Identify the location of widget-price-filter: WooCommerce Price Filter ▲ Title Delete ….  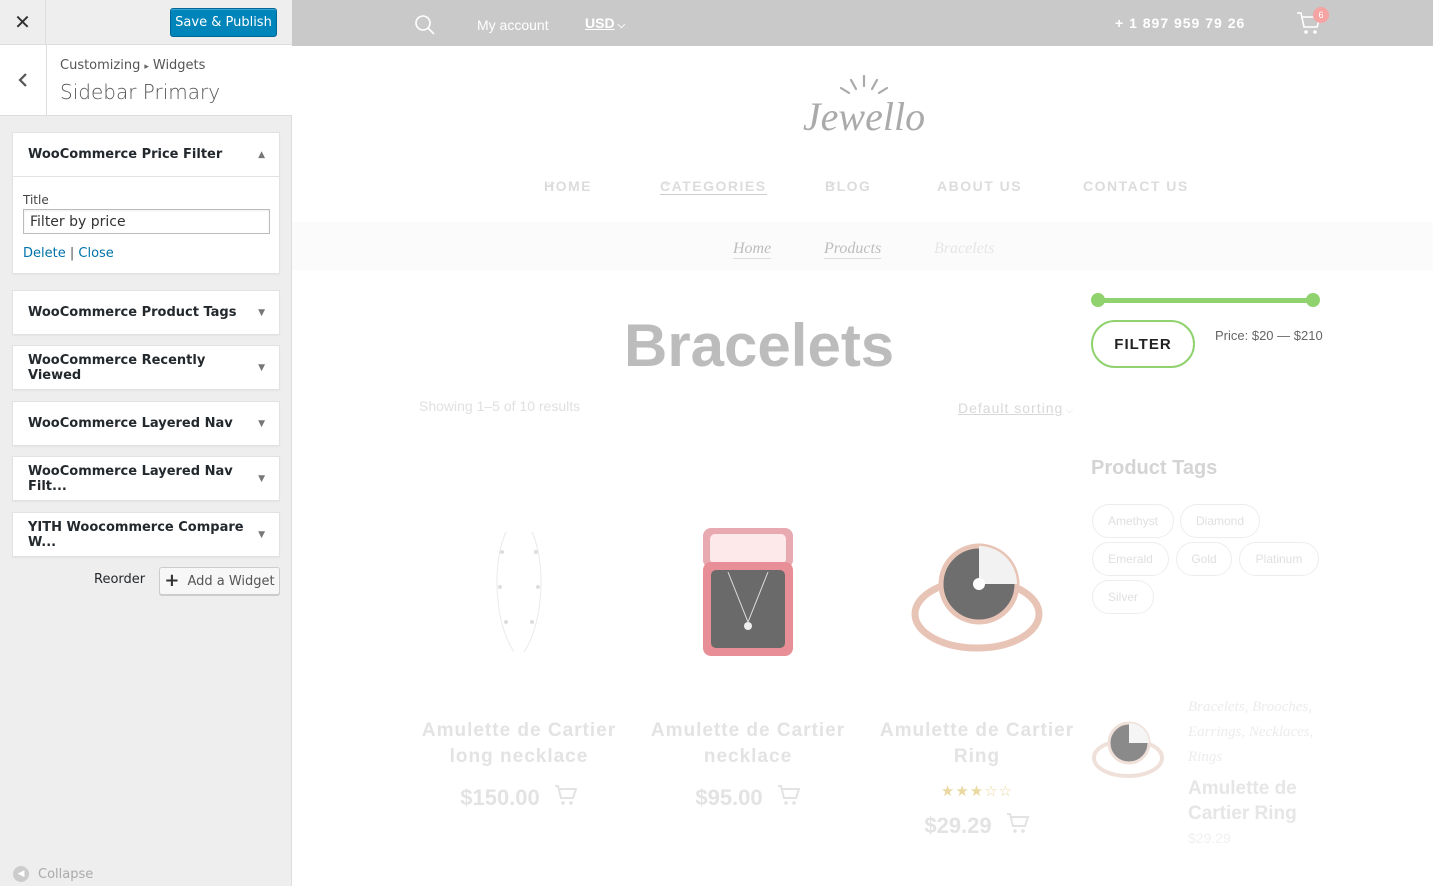
(146, 203).